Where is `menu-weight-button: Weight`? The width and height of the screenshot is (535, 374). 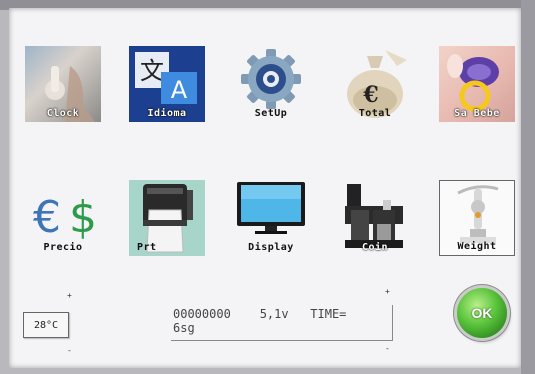
menu-weight-button: Weight is located at coordinates (477, 218).